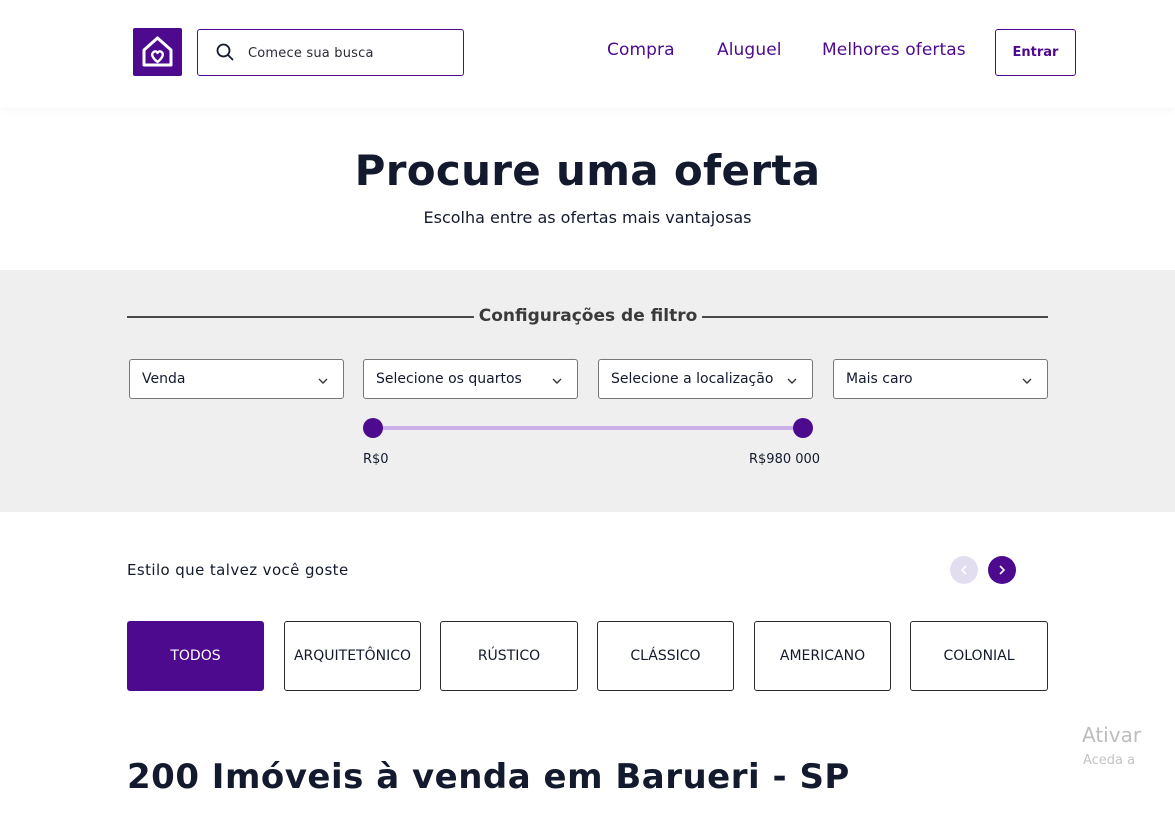 This screenshot has height=820, width=1175. What do you see at coordinates (373, 428) in the screenshot?
I see `price-min-handle` at bounding box center [373, 428].